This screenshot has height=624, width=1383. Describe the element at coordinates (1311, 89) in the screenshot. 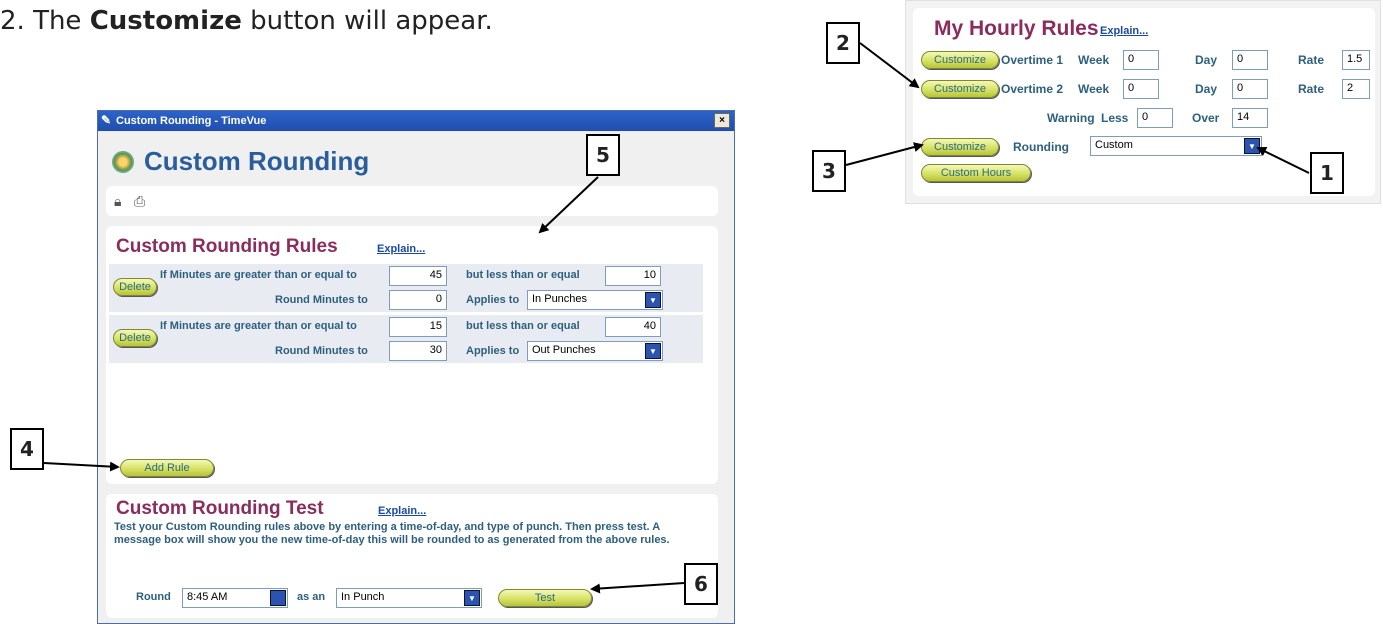

I see `rate2-label: Rate` at that location.